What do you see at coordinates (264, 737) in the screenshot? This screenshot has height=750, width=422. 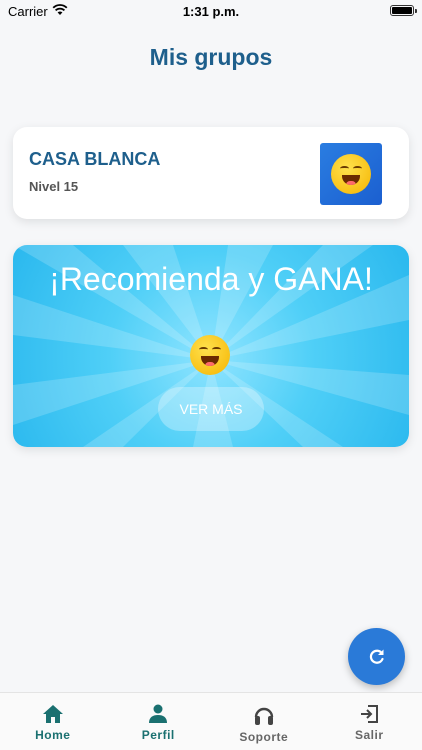 I see `nav-soporte-label: Soporte` at bounding box center [264, 737].